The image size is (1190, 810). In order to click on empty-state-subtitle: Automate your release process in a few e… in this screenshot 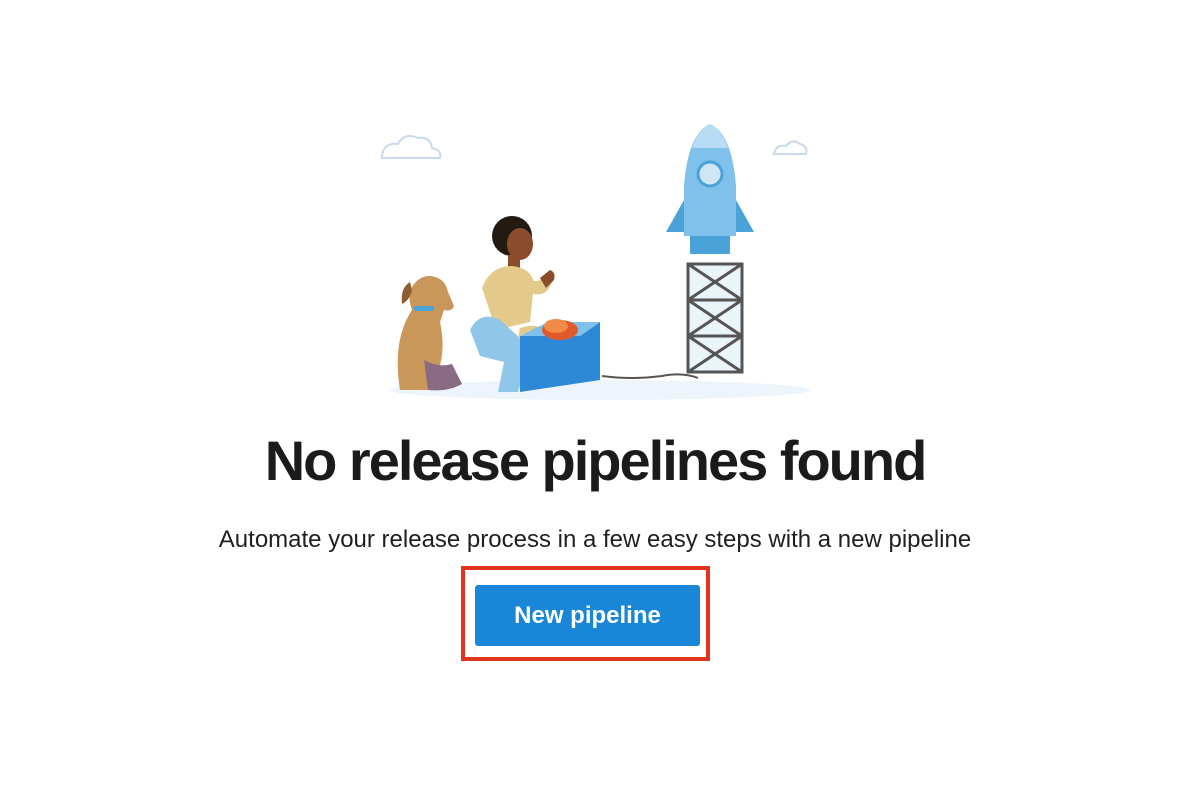, I will do `click(595, 539)`.